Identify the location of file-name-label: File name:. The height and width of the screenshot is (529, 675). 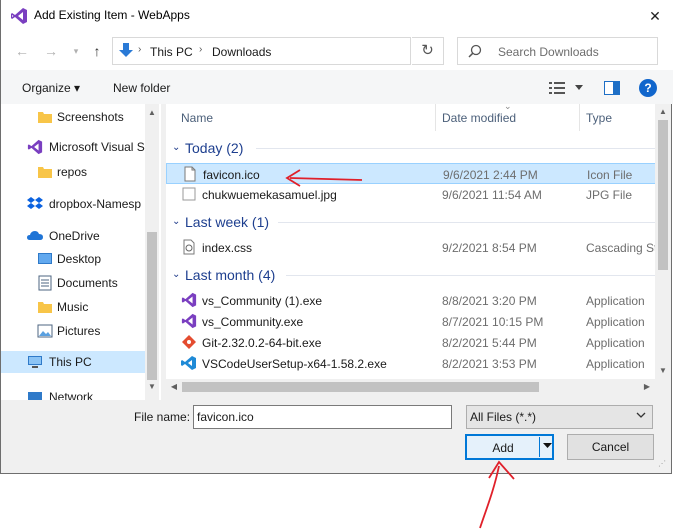
(162, 417).